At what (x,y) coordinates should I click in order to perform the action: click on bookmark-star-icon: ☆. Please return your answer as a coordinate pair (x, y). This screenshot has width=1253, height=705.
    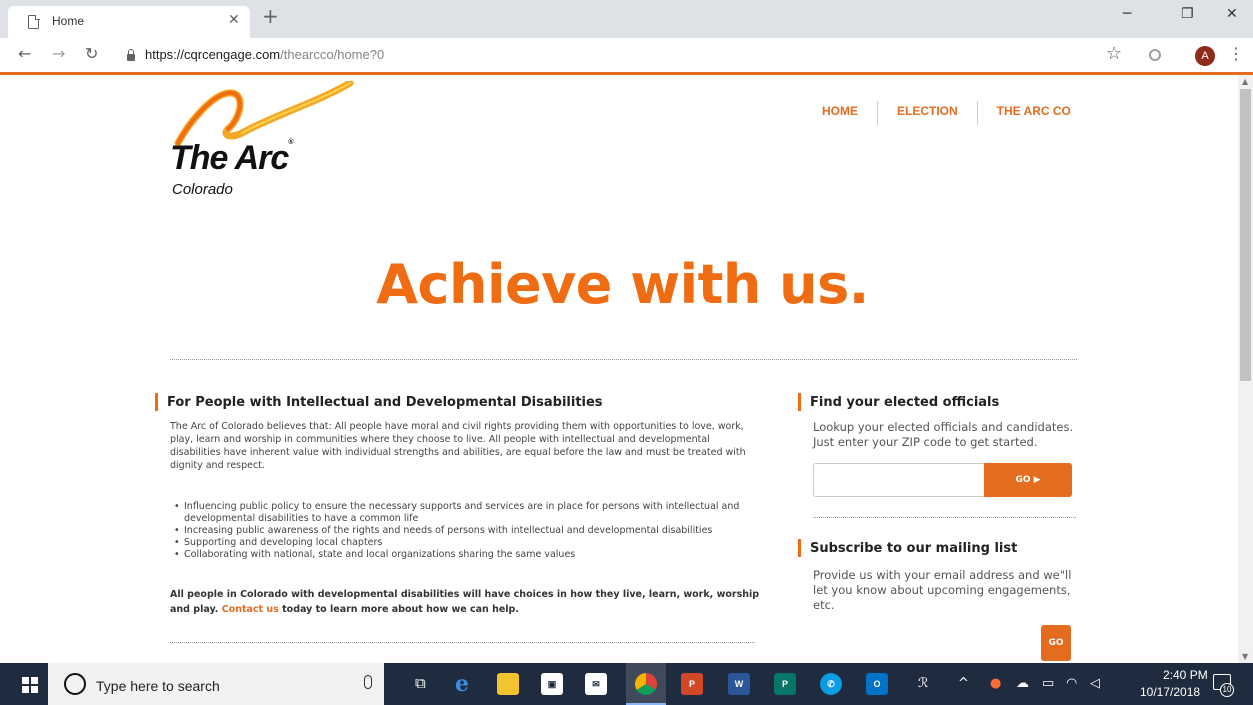
    Looking at the image, I should click on (1114, 53).